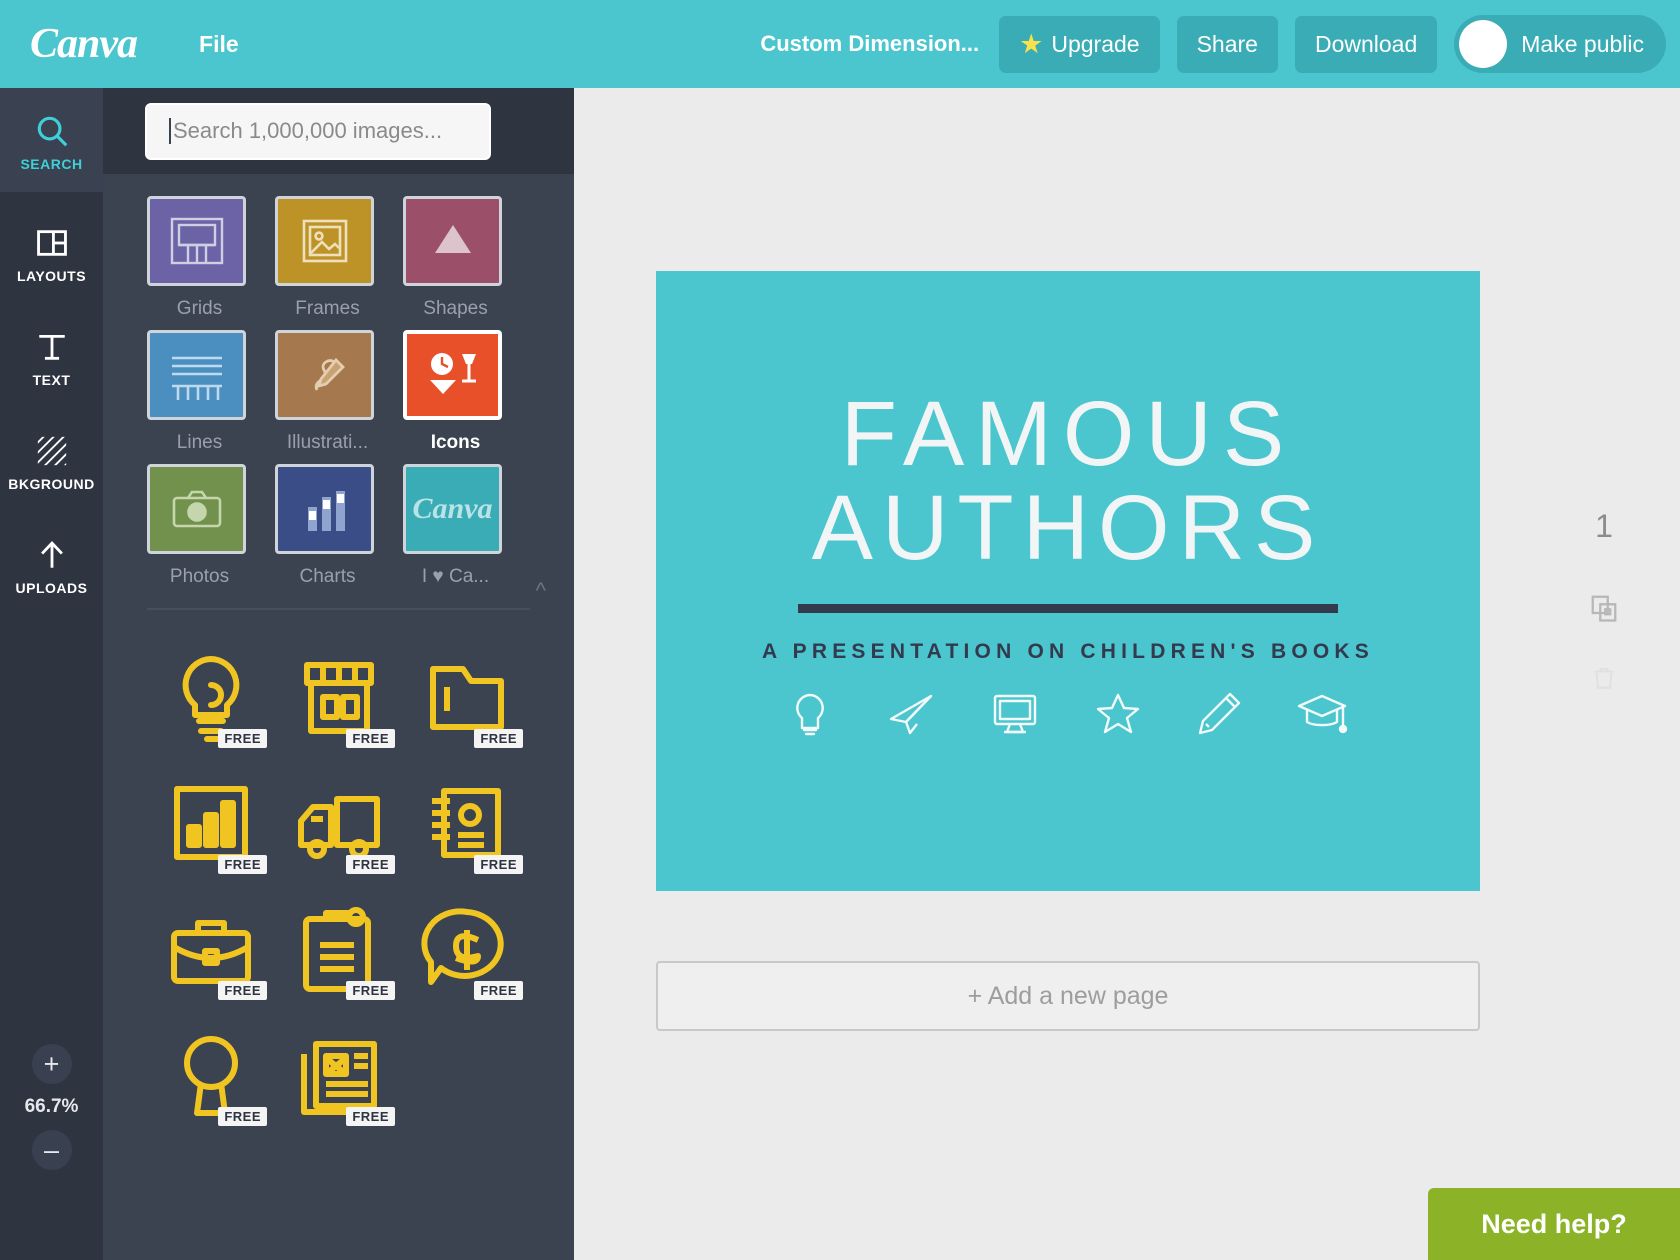 The image size is (1680, 1260). What do you see at coordinates (84, 44) in the screenshot?
I see `canva-logo: Canva` at bounding box center [84, 44].